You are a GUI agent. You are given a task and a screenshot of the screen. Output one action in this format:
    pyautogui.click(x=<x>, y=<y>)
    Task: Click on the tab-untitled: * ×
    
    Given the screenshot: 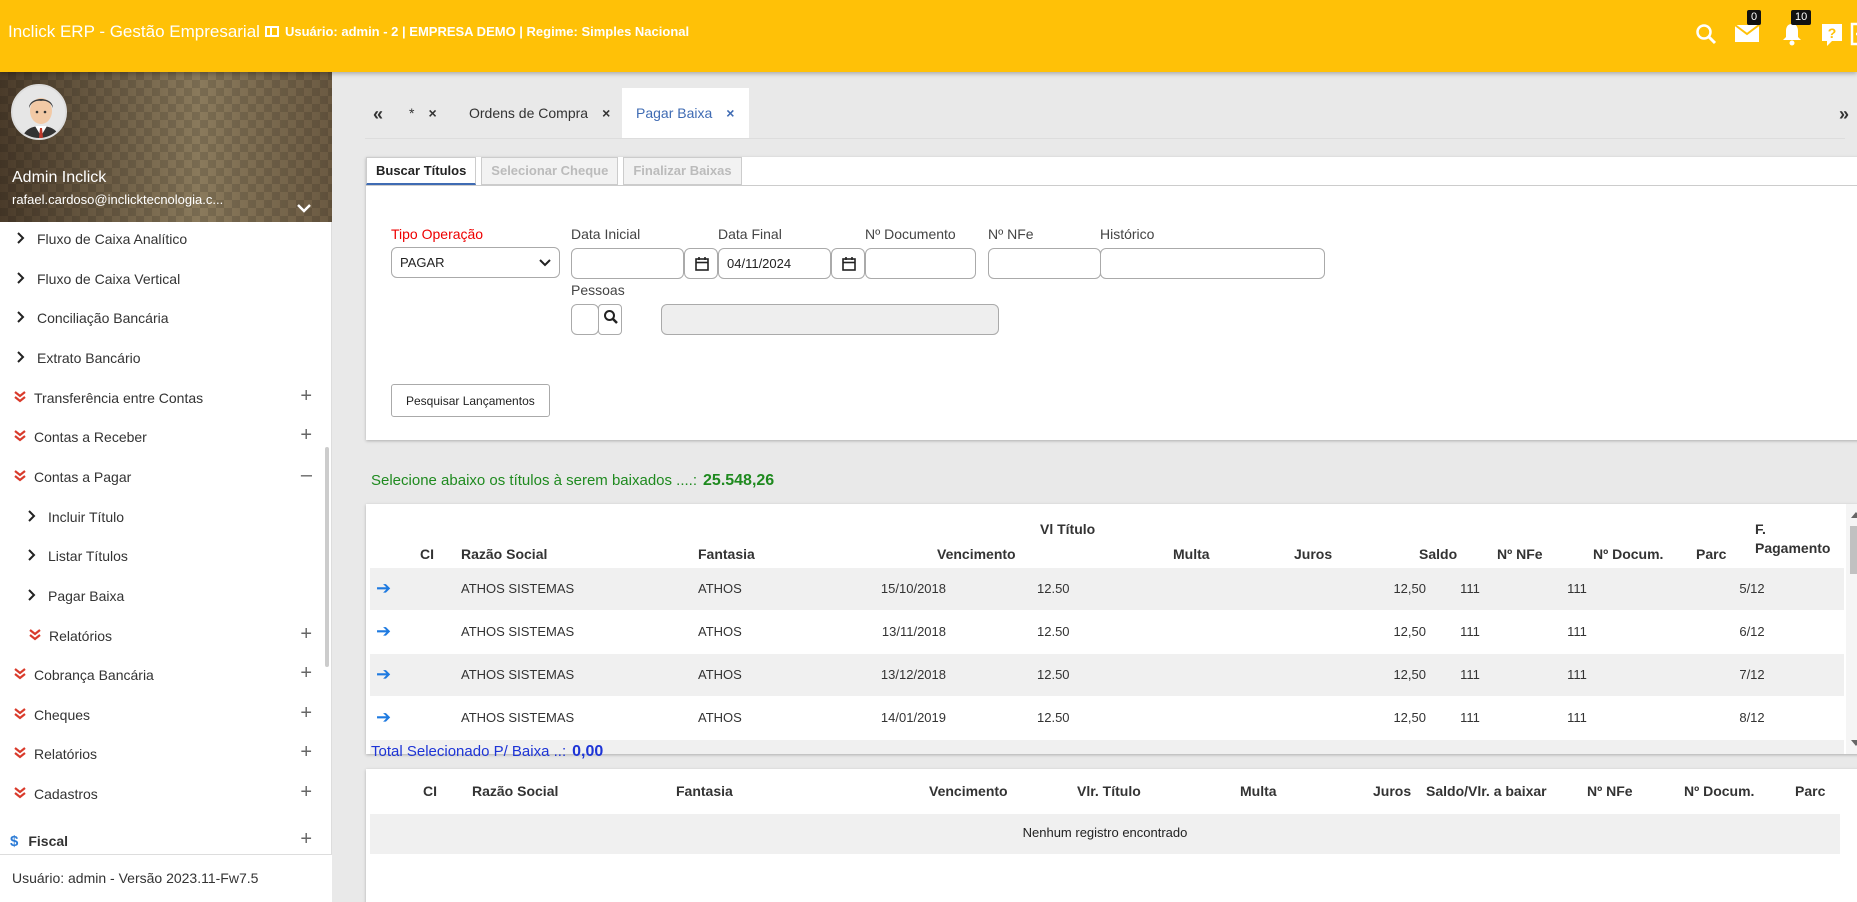 What is the action you would take?
    pyautogui.click(x=423, y=113)
    